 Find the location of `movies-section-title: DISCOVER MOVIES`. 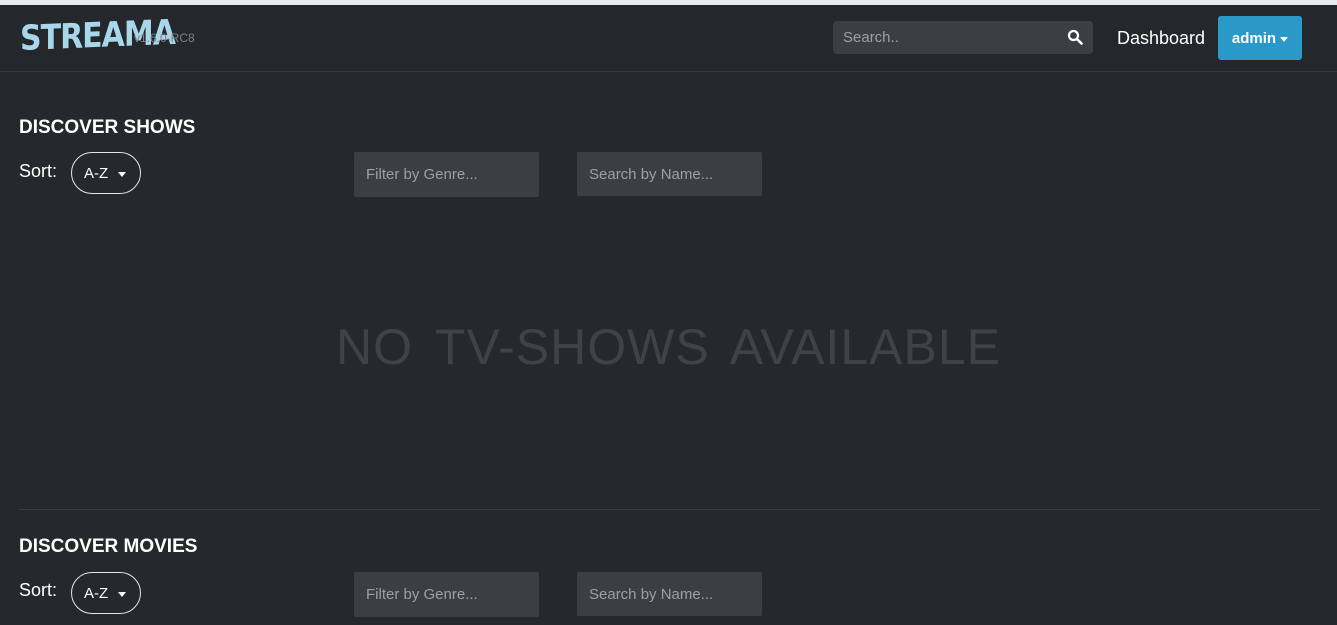

movies-section-title: DISCOVER MOVIES is located at coordinates (108, 546).